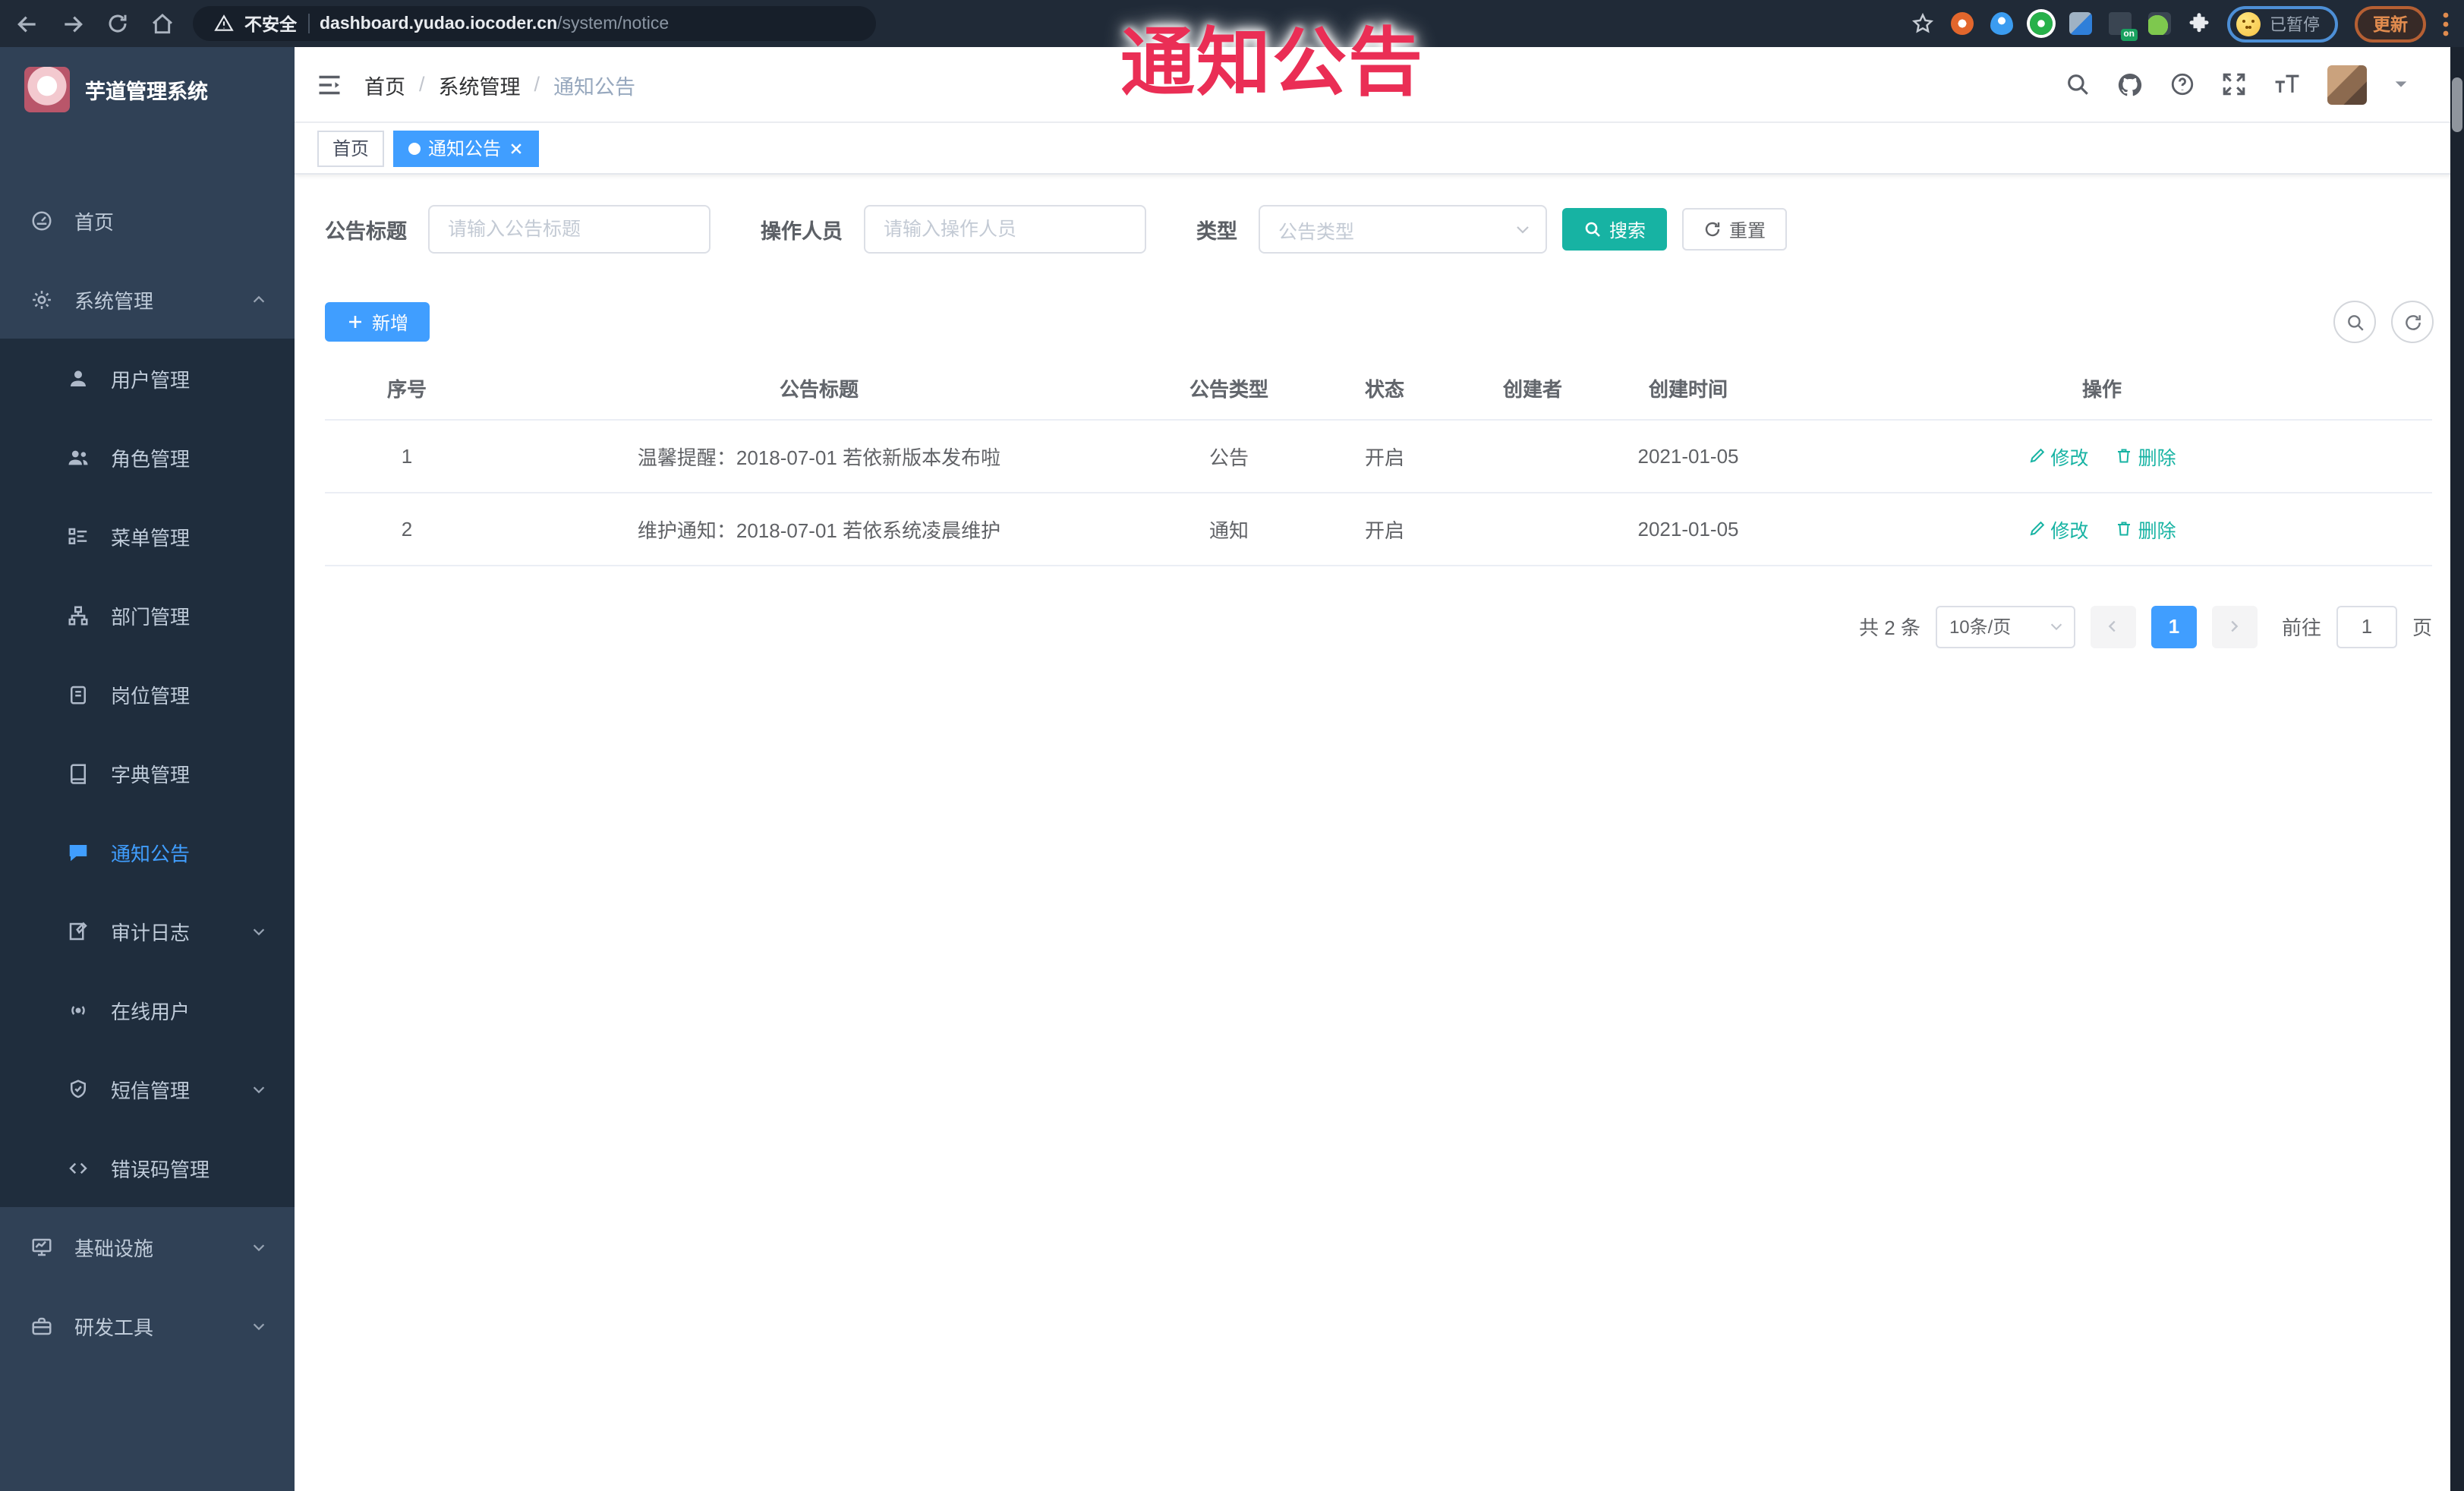 This screenshot has height=1491, width=2464. Describe the element at coordinates (1922, 23) in the screenshot. I see `bookmark-star-icon` at that location.